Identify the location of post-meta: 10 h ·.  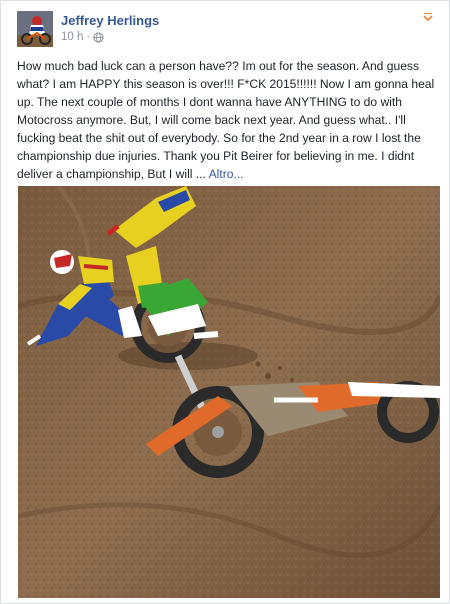
(82, 37).